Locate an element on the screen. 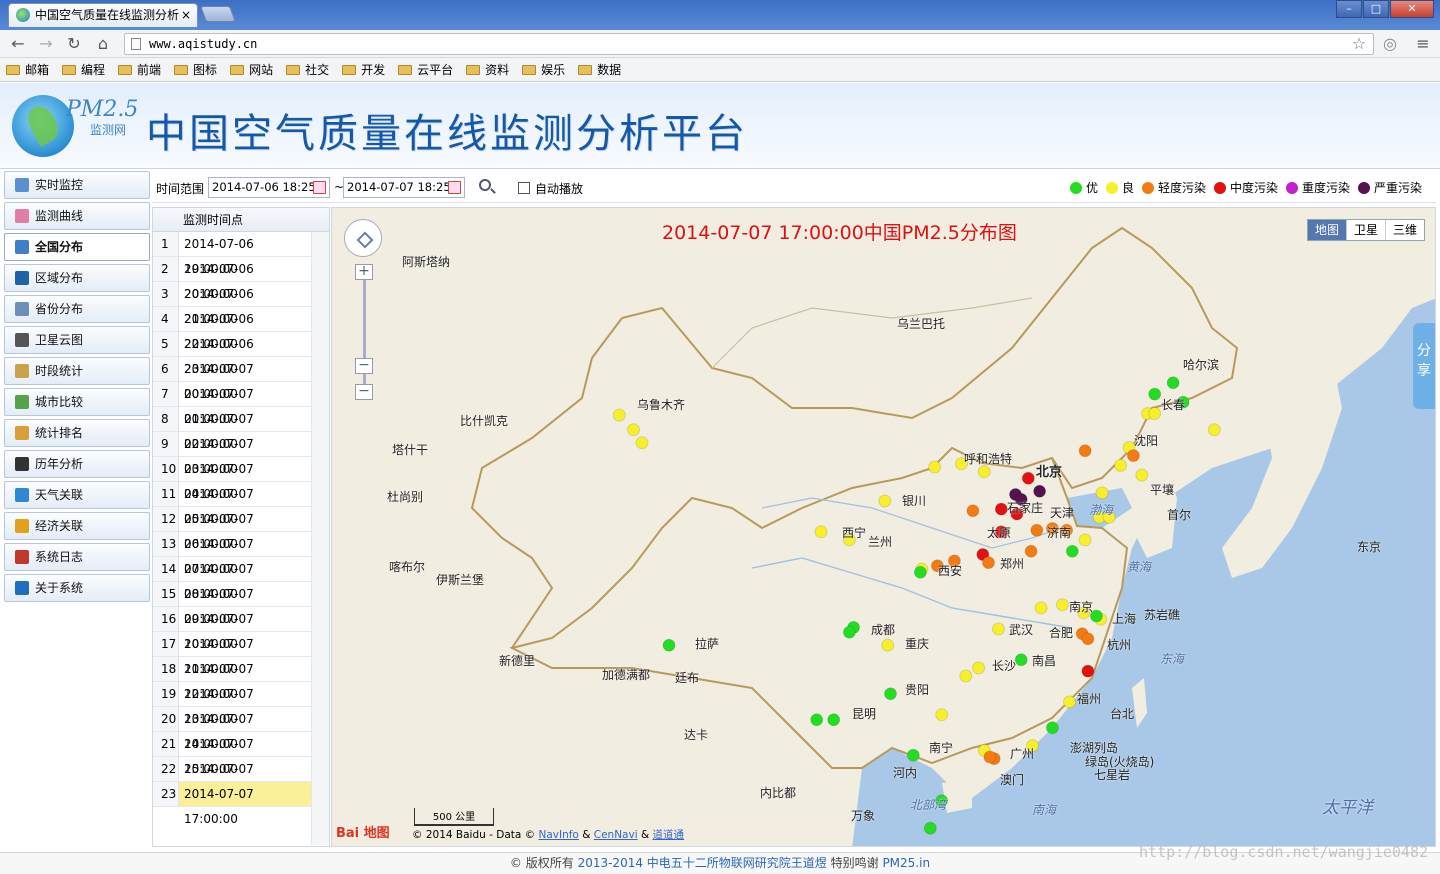 The image size is (1440, 874). table-row: 222014-07-07 16:00:00 is located at coordinates (241, 779).